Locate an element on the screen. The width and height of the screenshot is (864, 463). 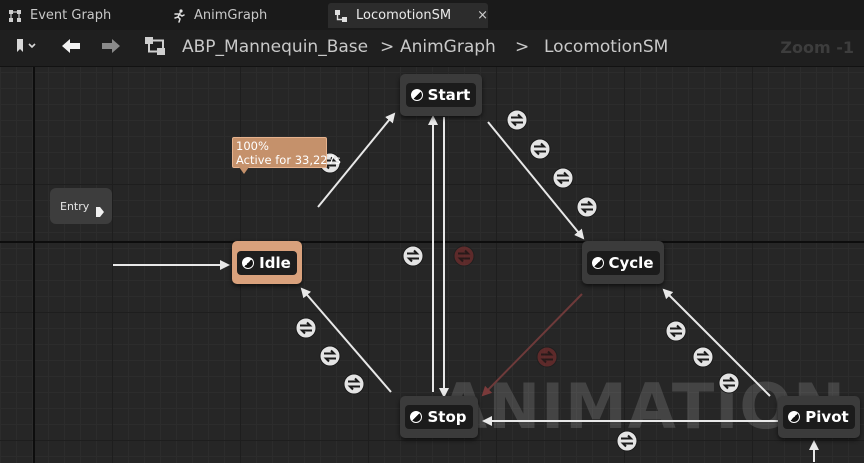
breadcrumb-item: LocomotionSM is located at coordinates (606, 47).